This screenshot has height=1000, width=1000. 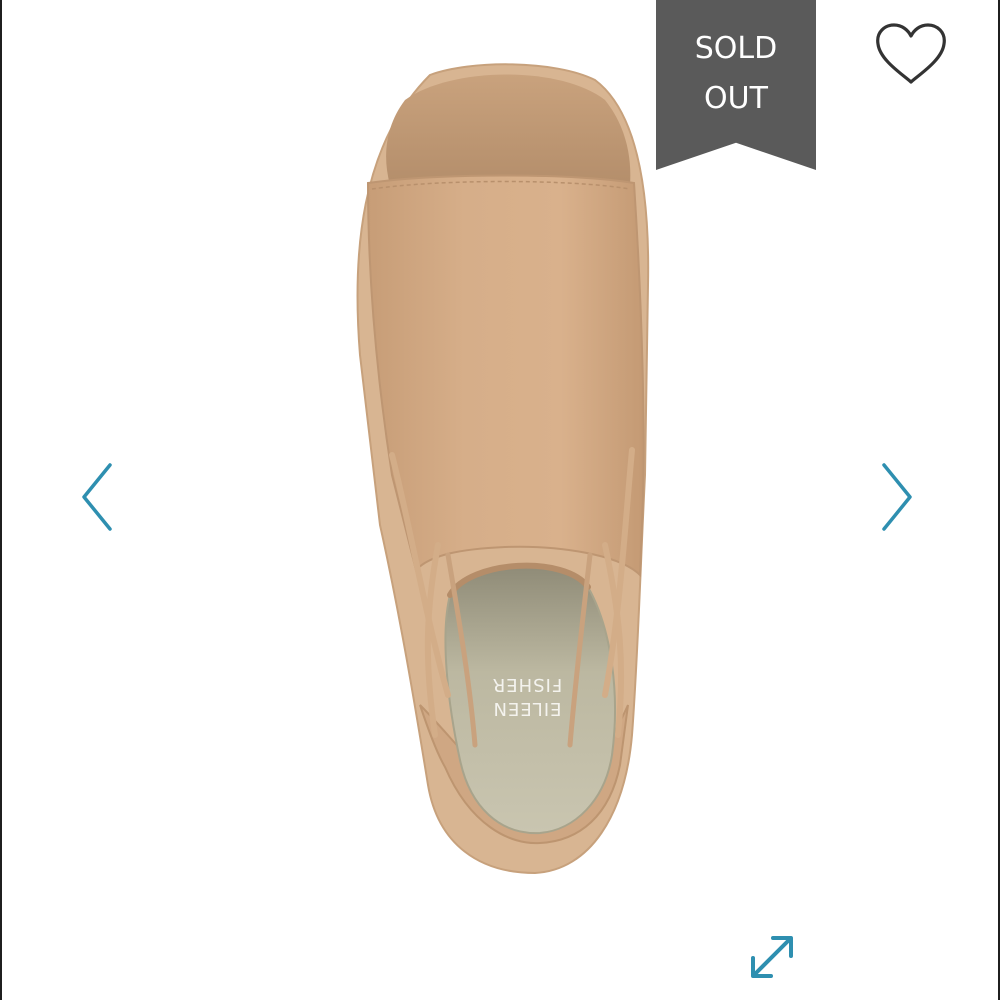 I want to click on expand-arrows-icon, so click(x=772, y=957).